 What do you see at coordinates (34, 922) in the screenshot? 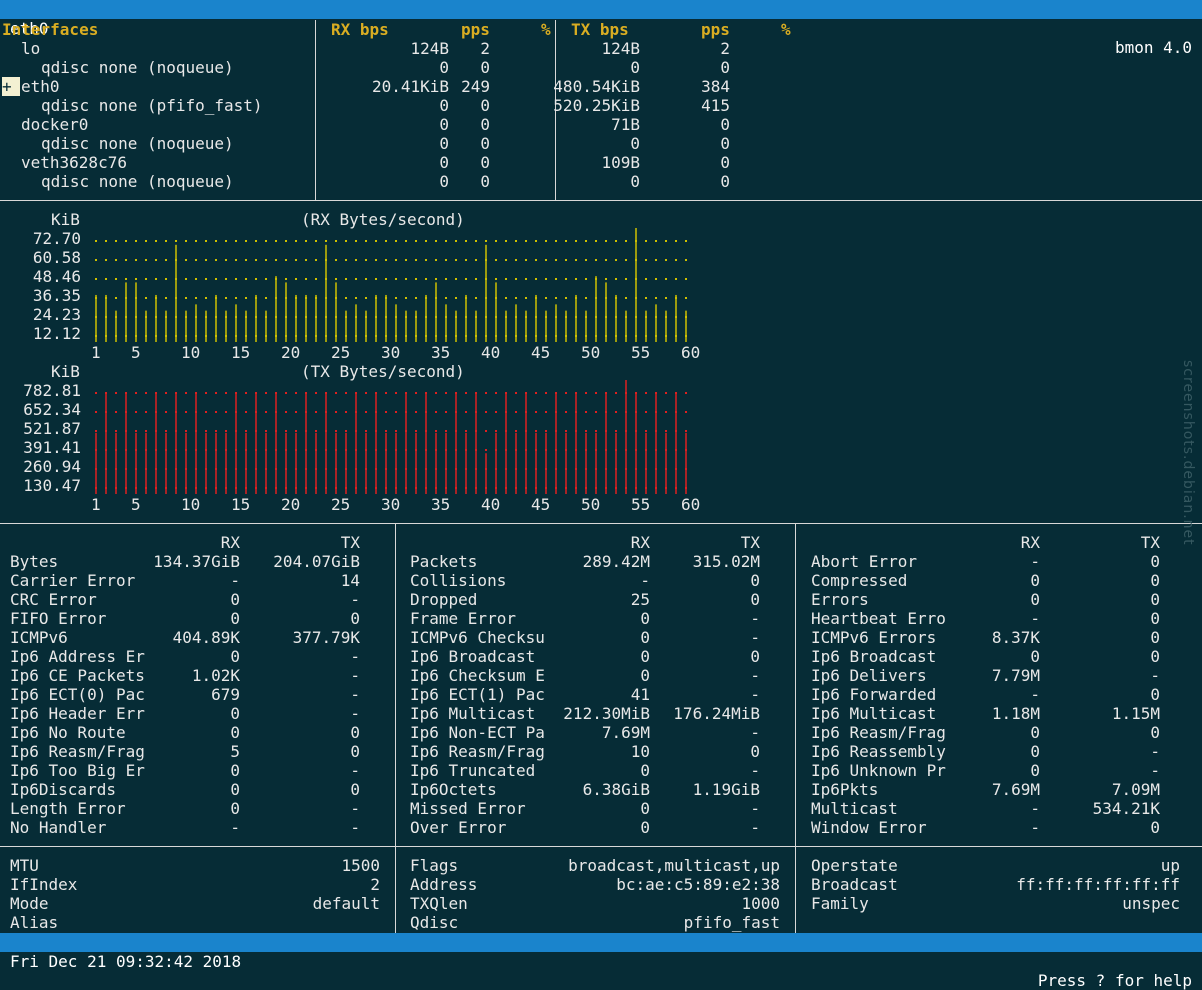
I see `info-label: Alias` at bounding box center [34, 922].